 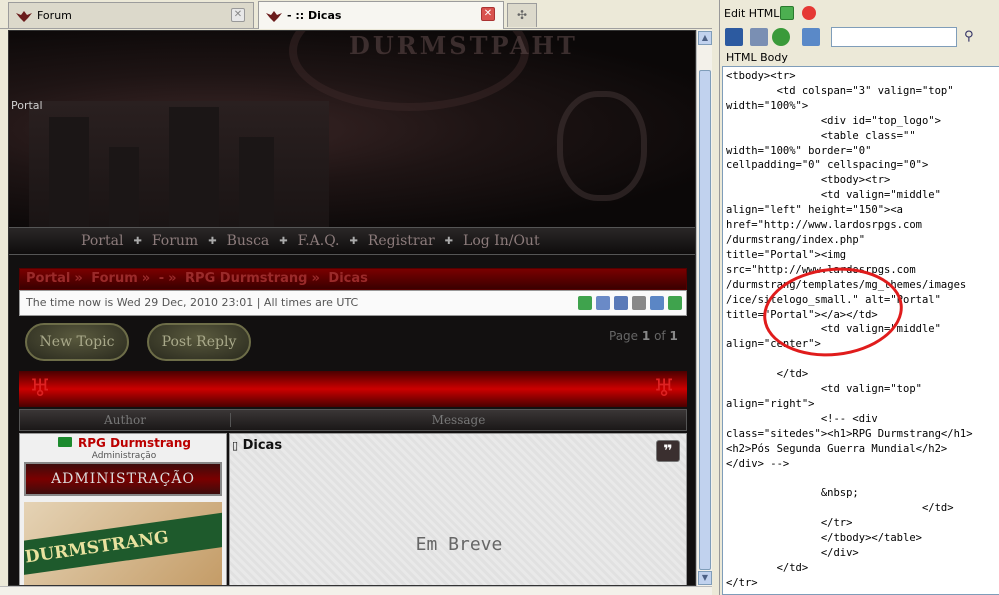 I want to click on nav-busca: Busca ✚, so click(x=257, y=241).